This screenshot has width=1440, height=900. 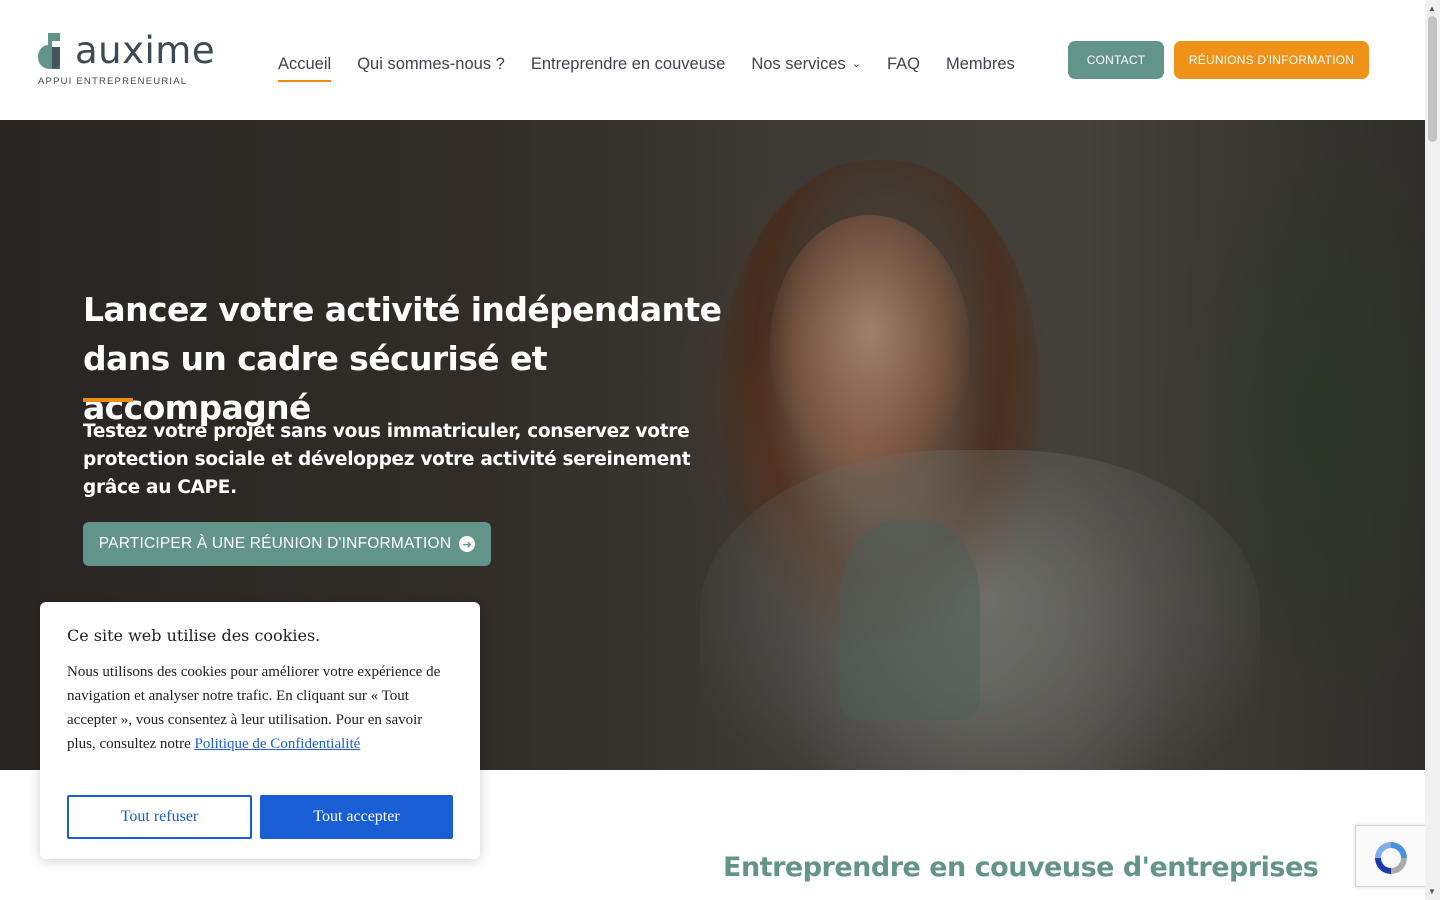 I want to click on logo-mark-icon, so click(x=49, y=51).